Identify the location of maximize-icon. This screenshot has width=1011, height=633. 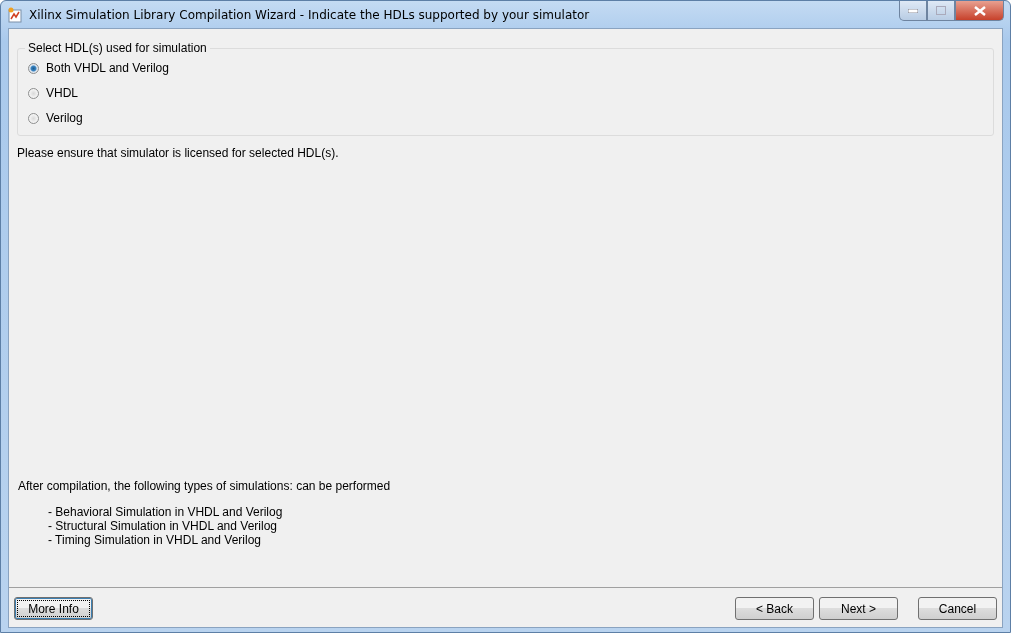
(941, 10).